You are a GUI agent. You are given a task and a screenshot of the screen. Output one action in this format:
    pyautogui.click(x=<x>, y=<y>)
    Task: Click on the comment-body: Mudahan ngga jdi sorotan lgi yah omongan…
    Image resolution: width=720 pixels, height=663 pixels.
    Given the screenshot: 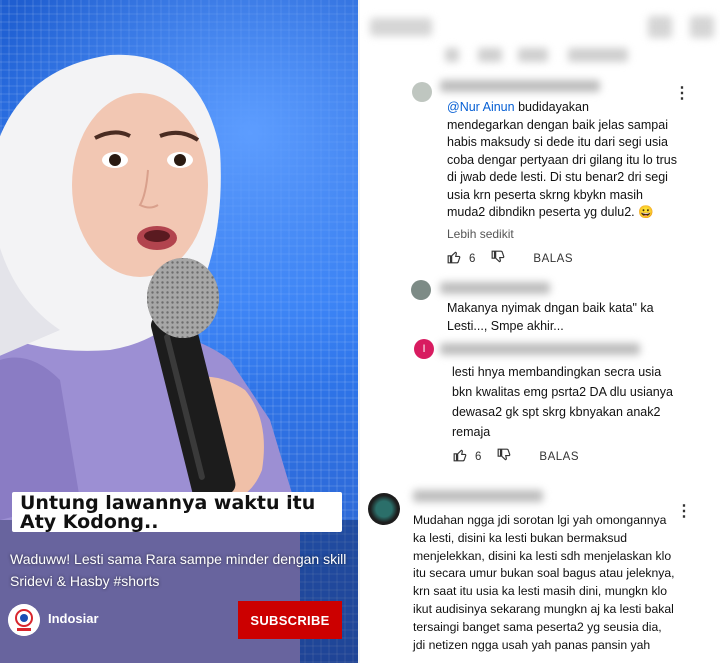 What is the action you would take?
    pyautogui.click(x=544, y=582)
    